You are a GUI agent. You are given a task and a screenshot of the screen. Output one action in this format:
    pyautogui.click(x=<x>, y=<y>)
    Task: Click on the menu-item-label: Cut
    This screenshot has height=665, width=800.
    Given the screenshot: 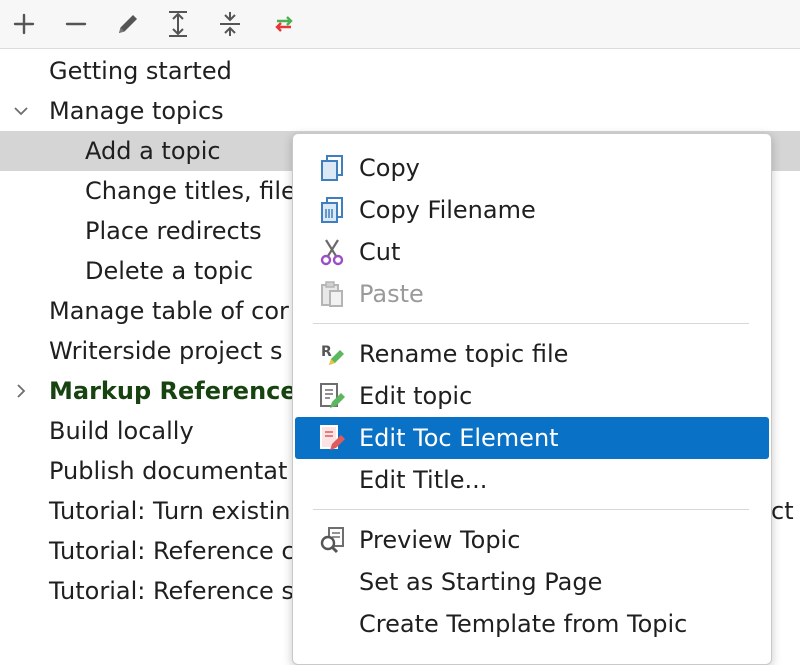 What is the action you would take?
    pyautogui.click(x=380, y=252)
    